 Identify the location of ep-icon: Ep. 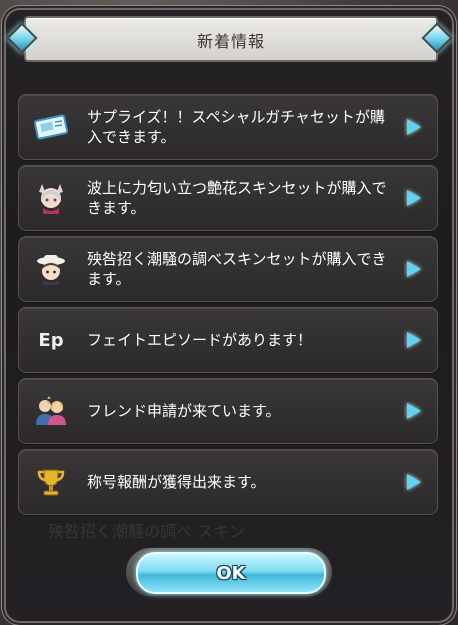
(51, 340).